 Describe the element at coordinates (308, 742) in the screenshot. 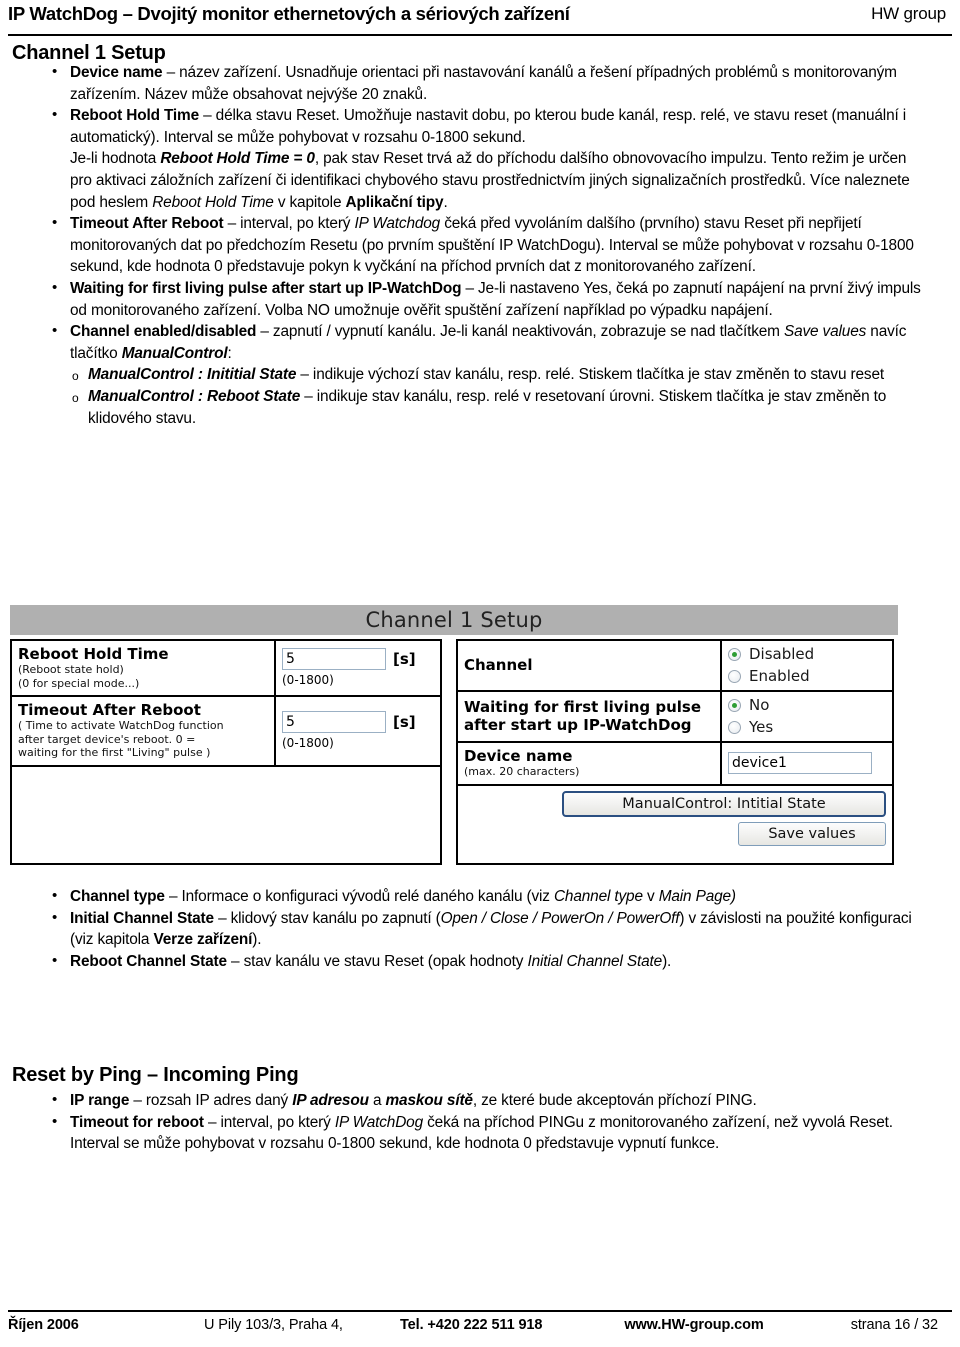

I see `timeout-after-reboot-range: (0-1800)` at that location.